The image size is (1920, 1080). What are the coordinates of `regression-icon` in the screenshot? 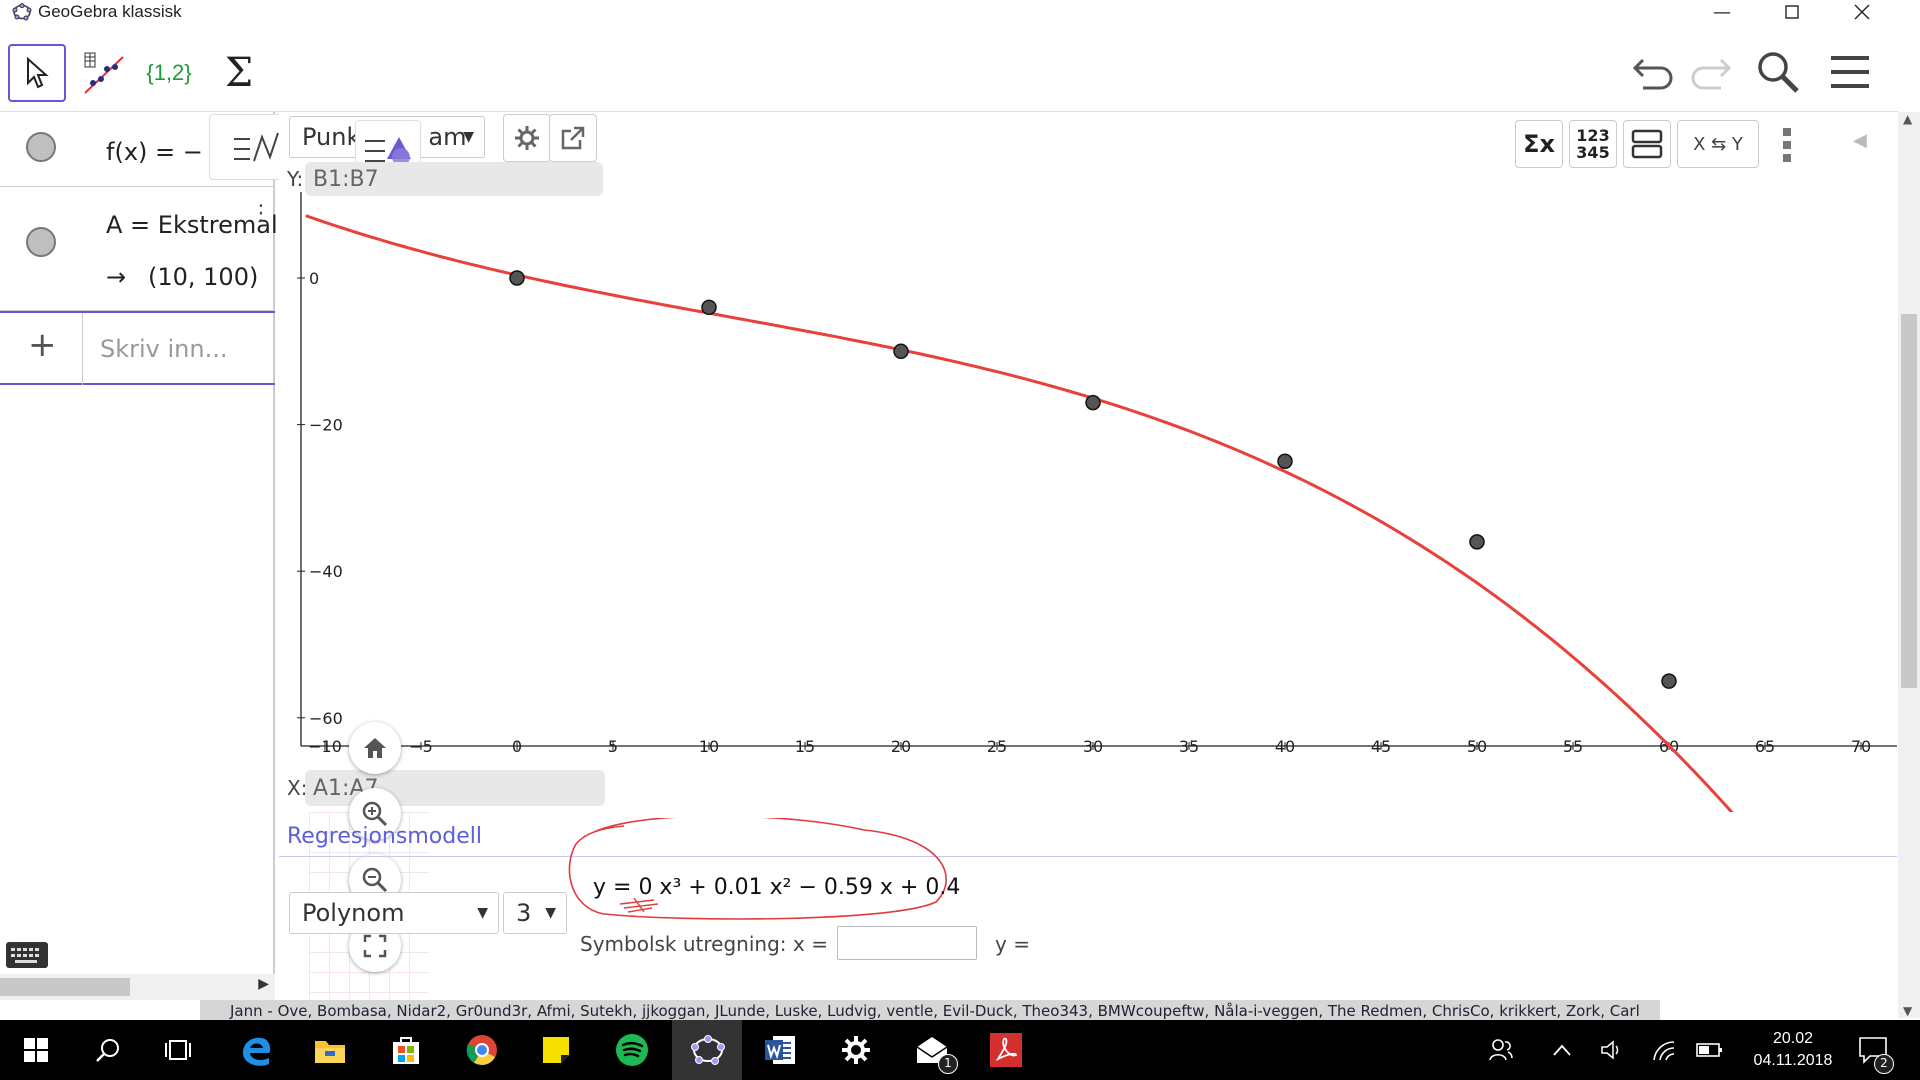 It's located at (104, 73).